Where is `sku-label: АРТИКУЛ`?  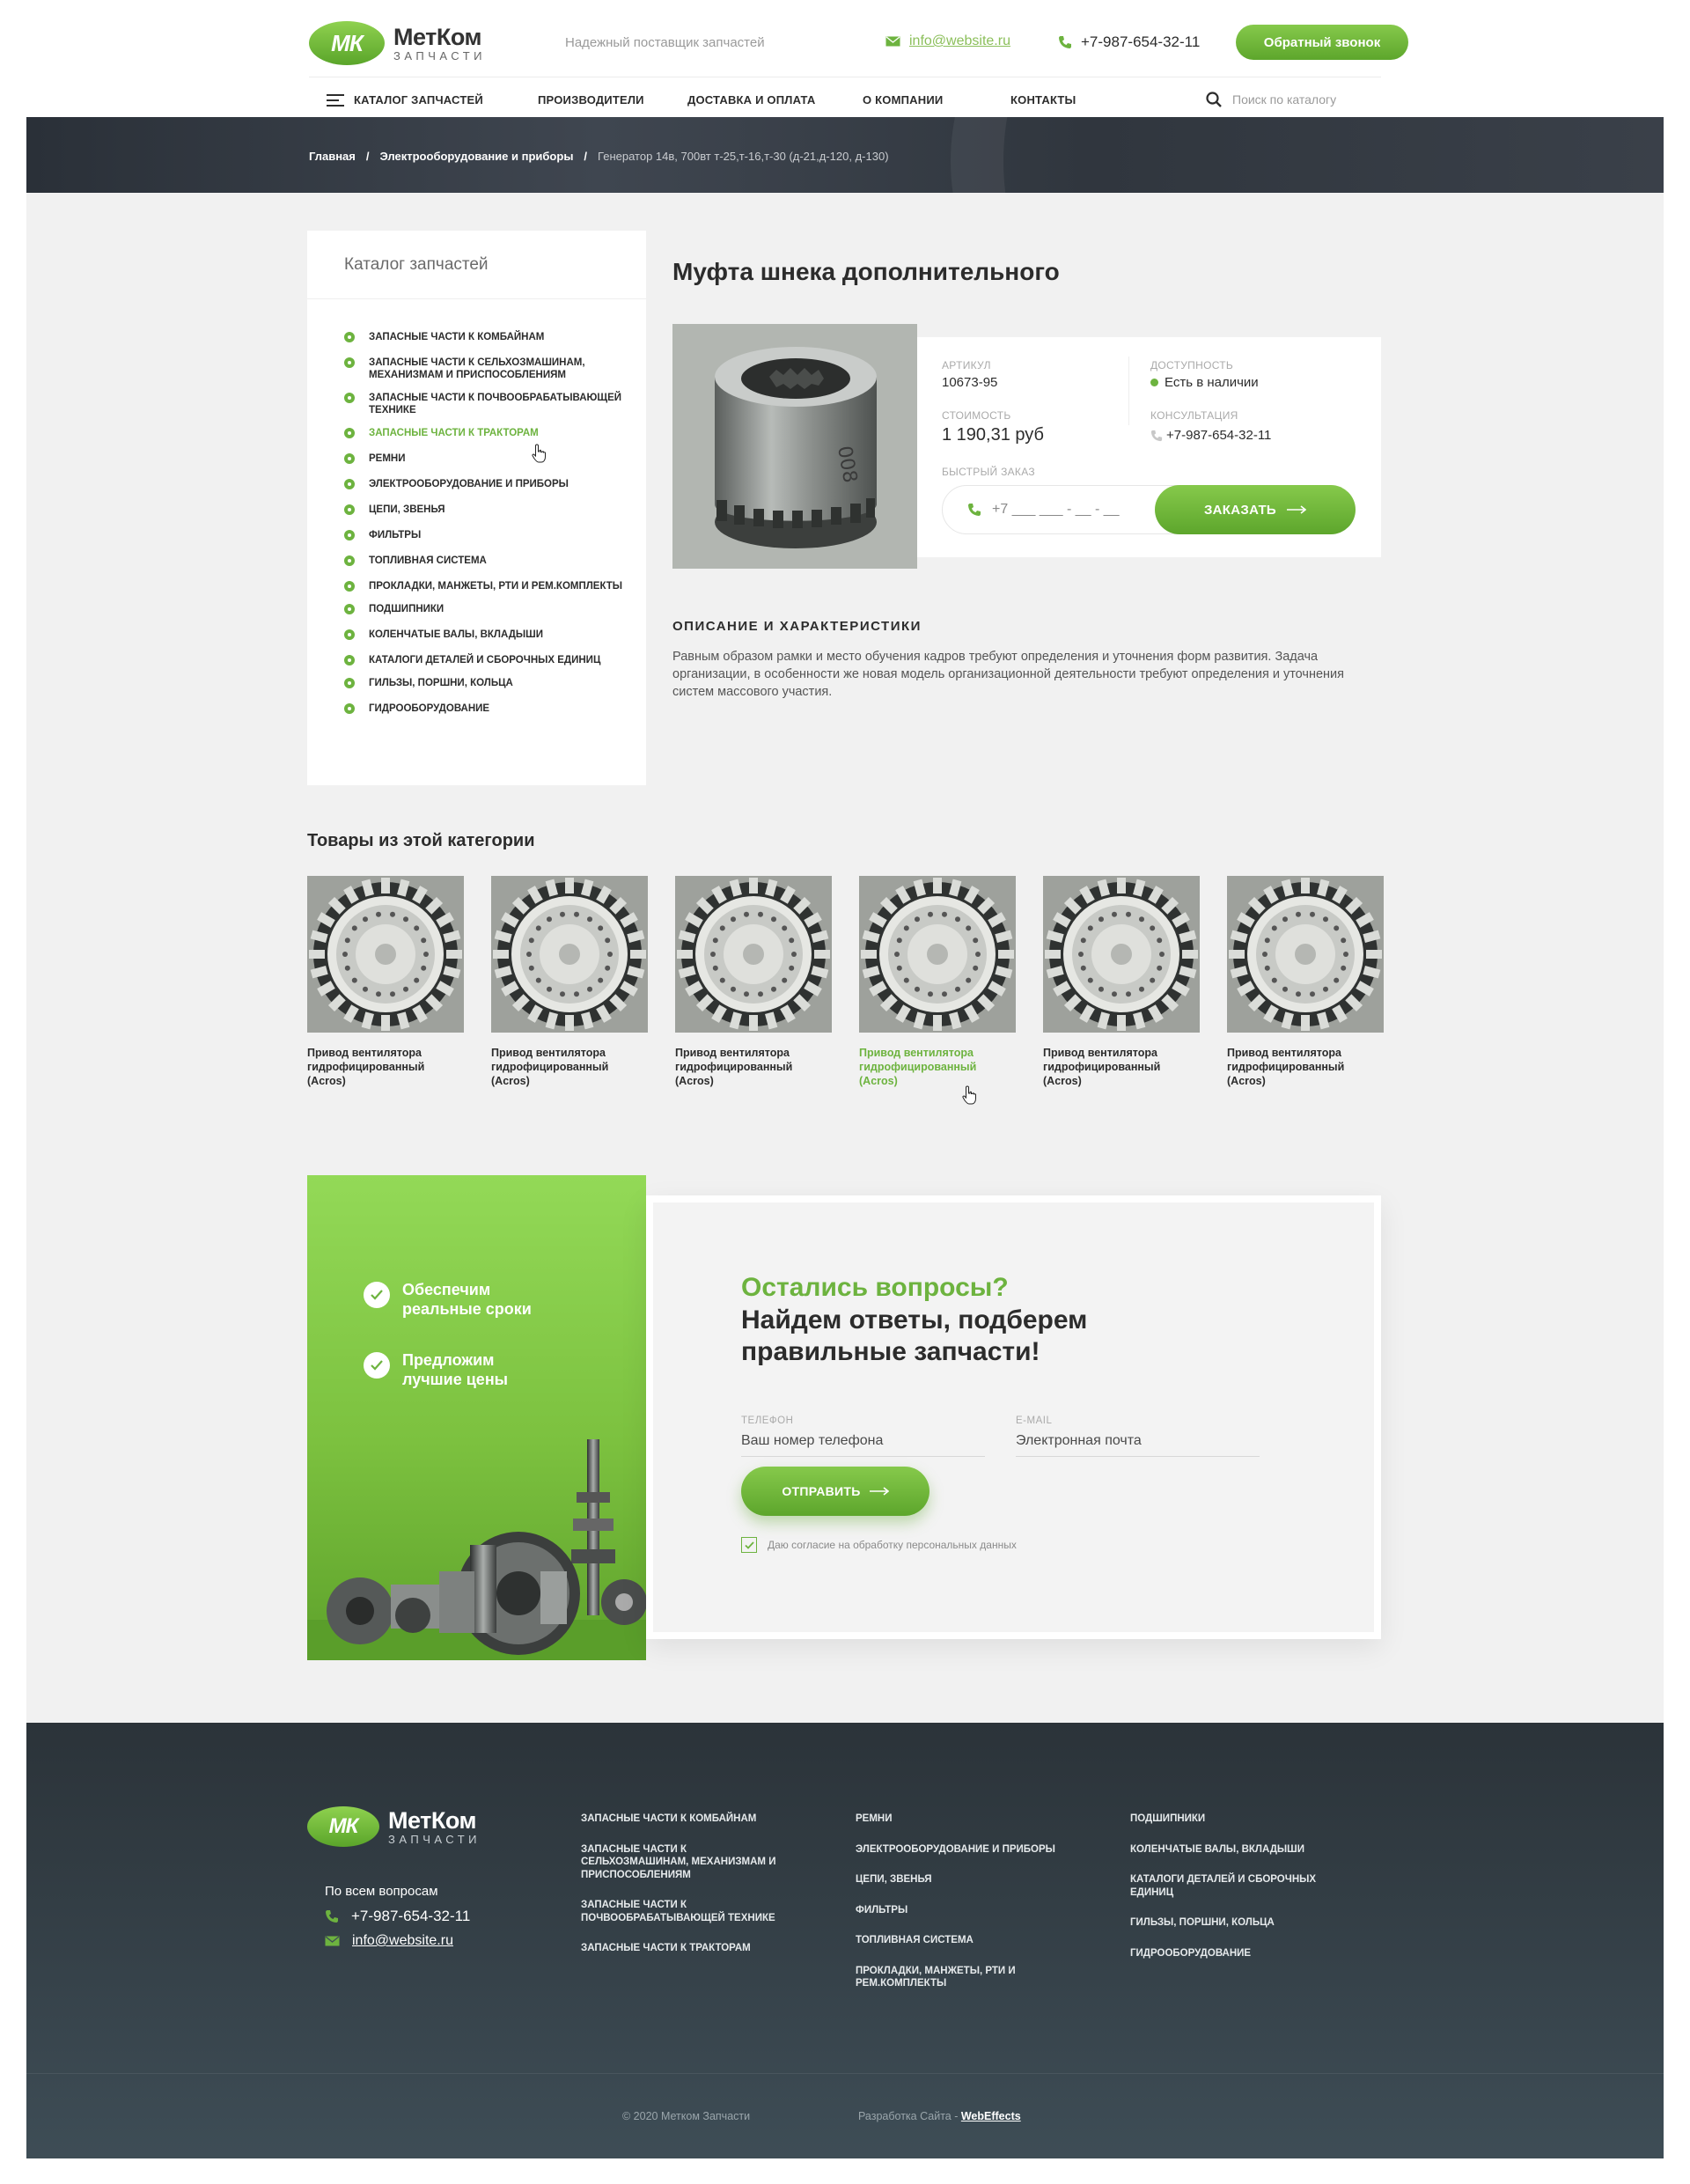 sku-label: АРТИКУЛ is located at coordinates (966, 365).